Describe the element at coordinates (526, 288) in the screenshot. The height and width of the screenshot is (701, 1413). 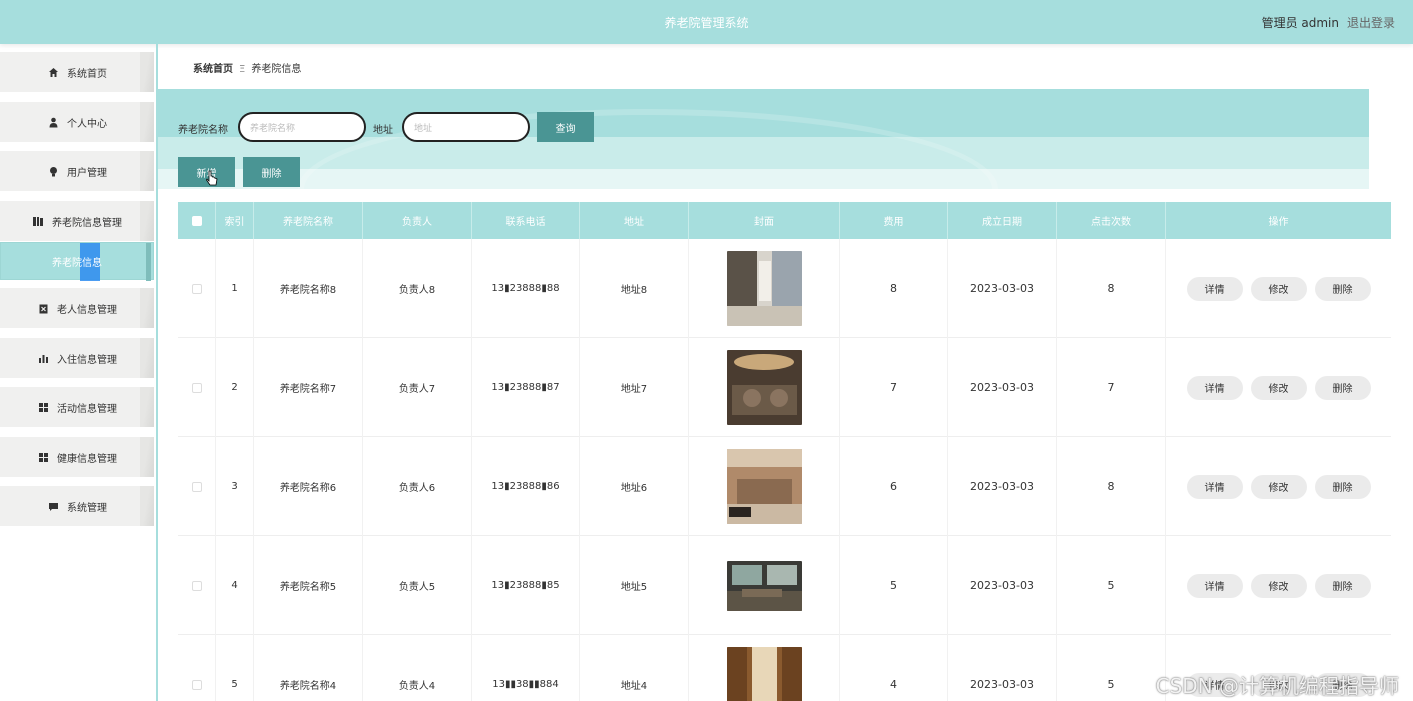
I see `cell-phone: 13▮23888▮88` at that location.